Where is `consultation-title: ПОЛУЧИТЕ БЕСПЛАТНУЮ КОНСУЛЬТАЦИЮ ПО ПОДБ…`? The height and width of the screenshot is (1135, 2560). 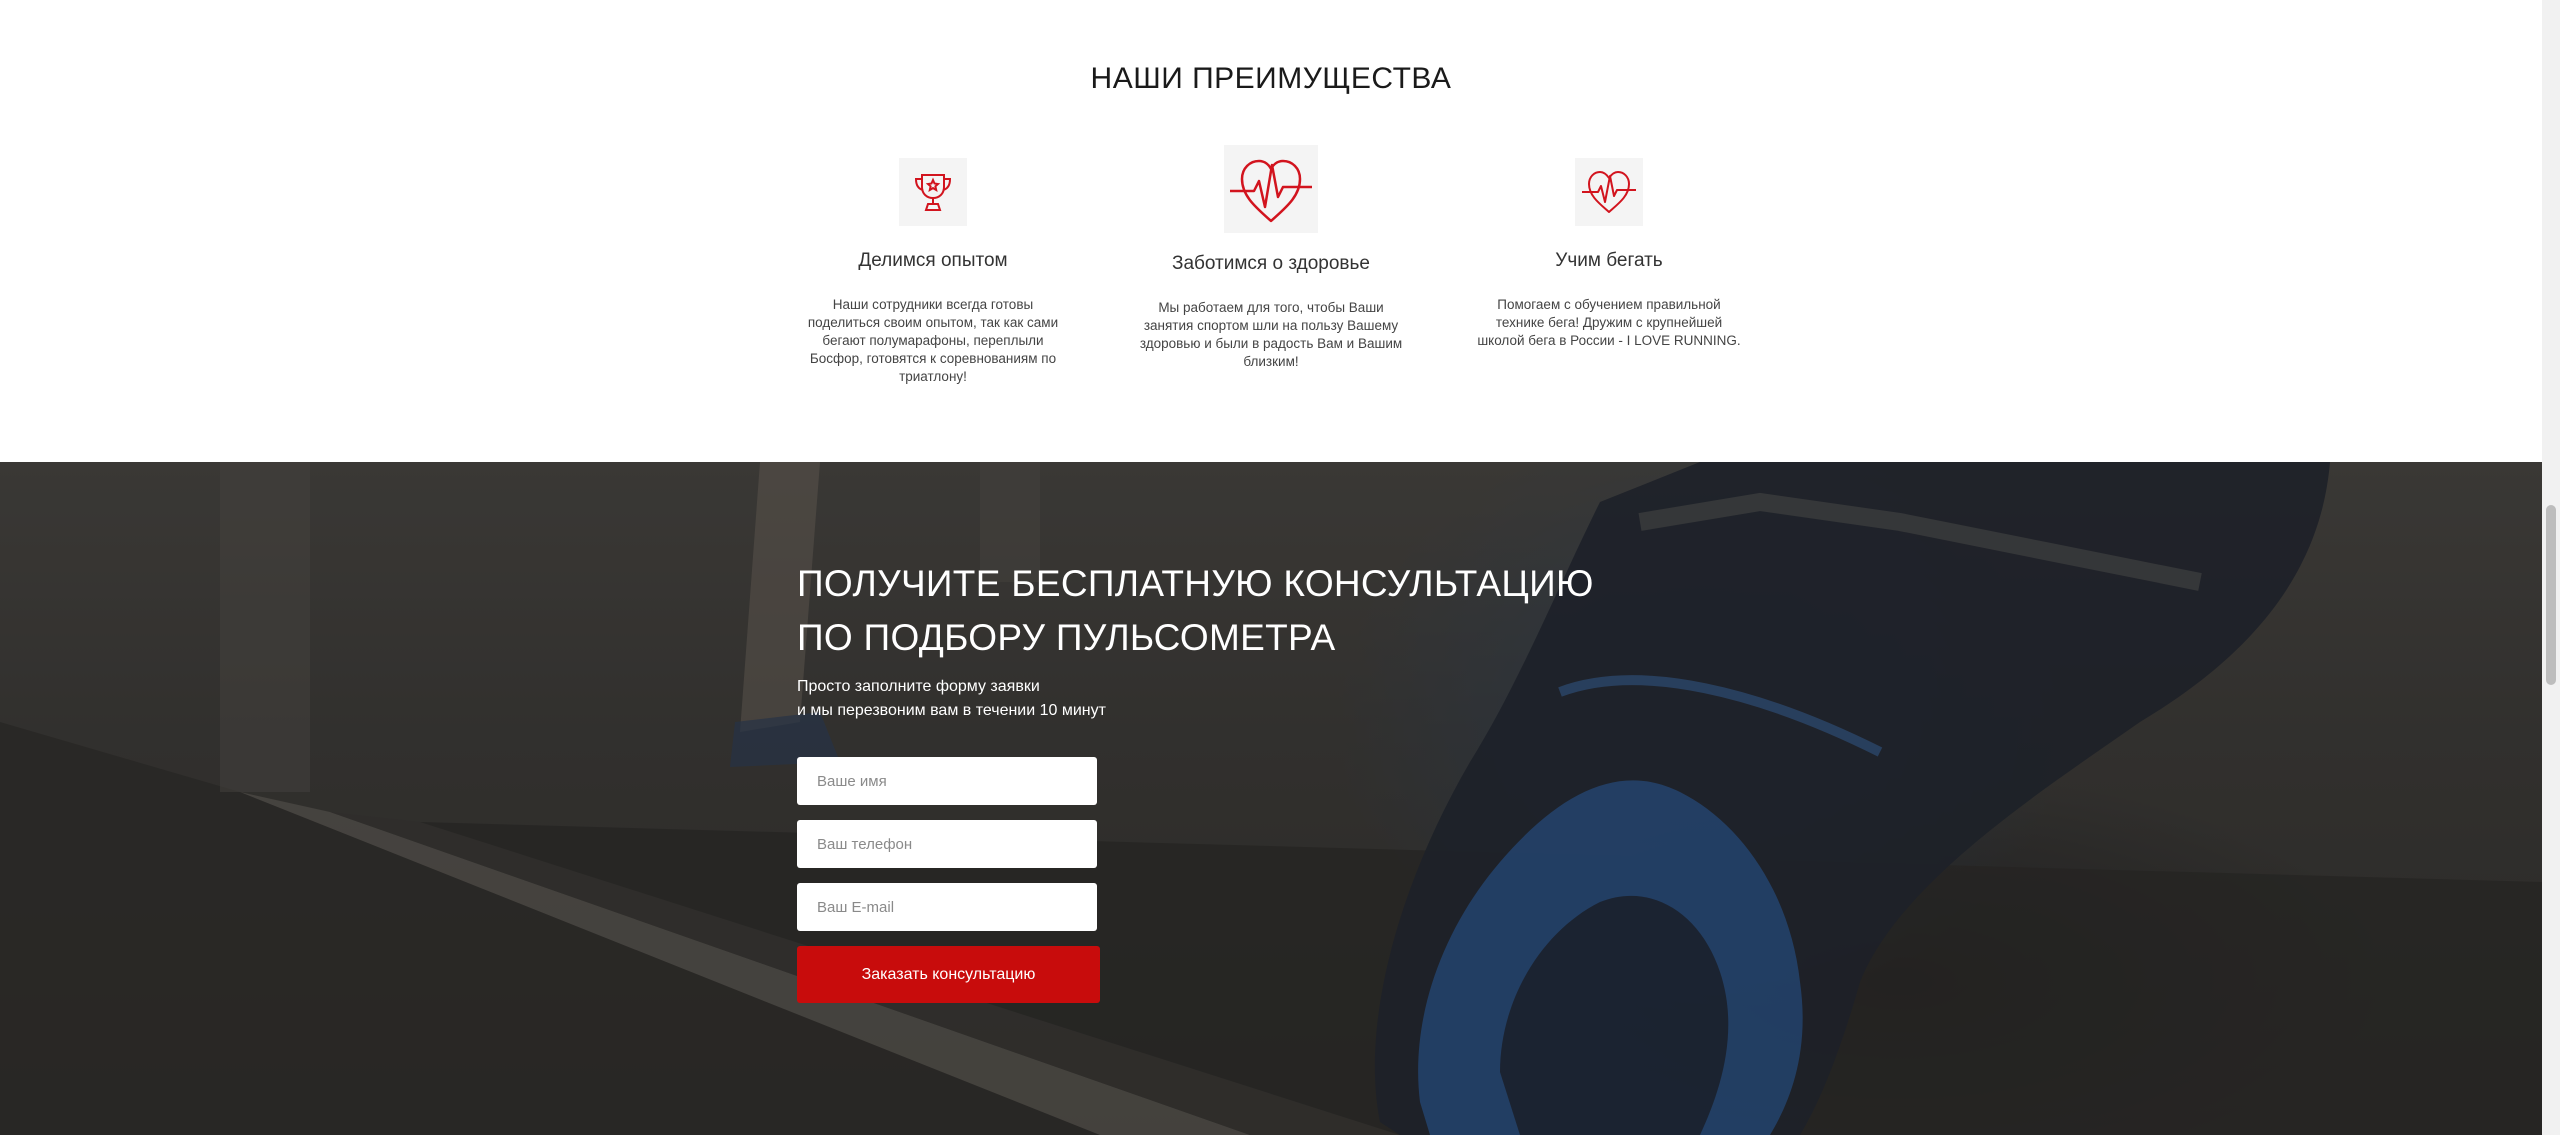 consultation-title: ПОЛУЧИТЕ БЕСПЛАТНУЮ КОНСУЛЬТАЦИЮ ПО ПОДБ… is located at coordinates (1247, 611).